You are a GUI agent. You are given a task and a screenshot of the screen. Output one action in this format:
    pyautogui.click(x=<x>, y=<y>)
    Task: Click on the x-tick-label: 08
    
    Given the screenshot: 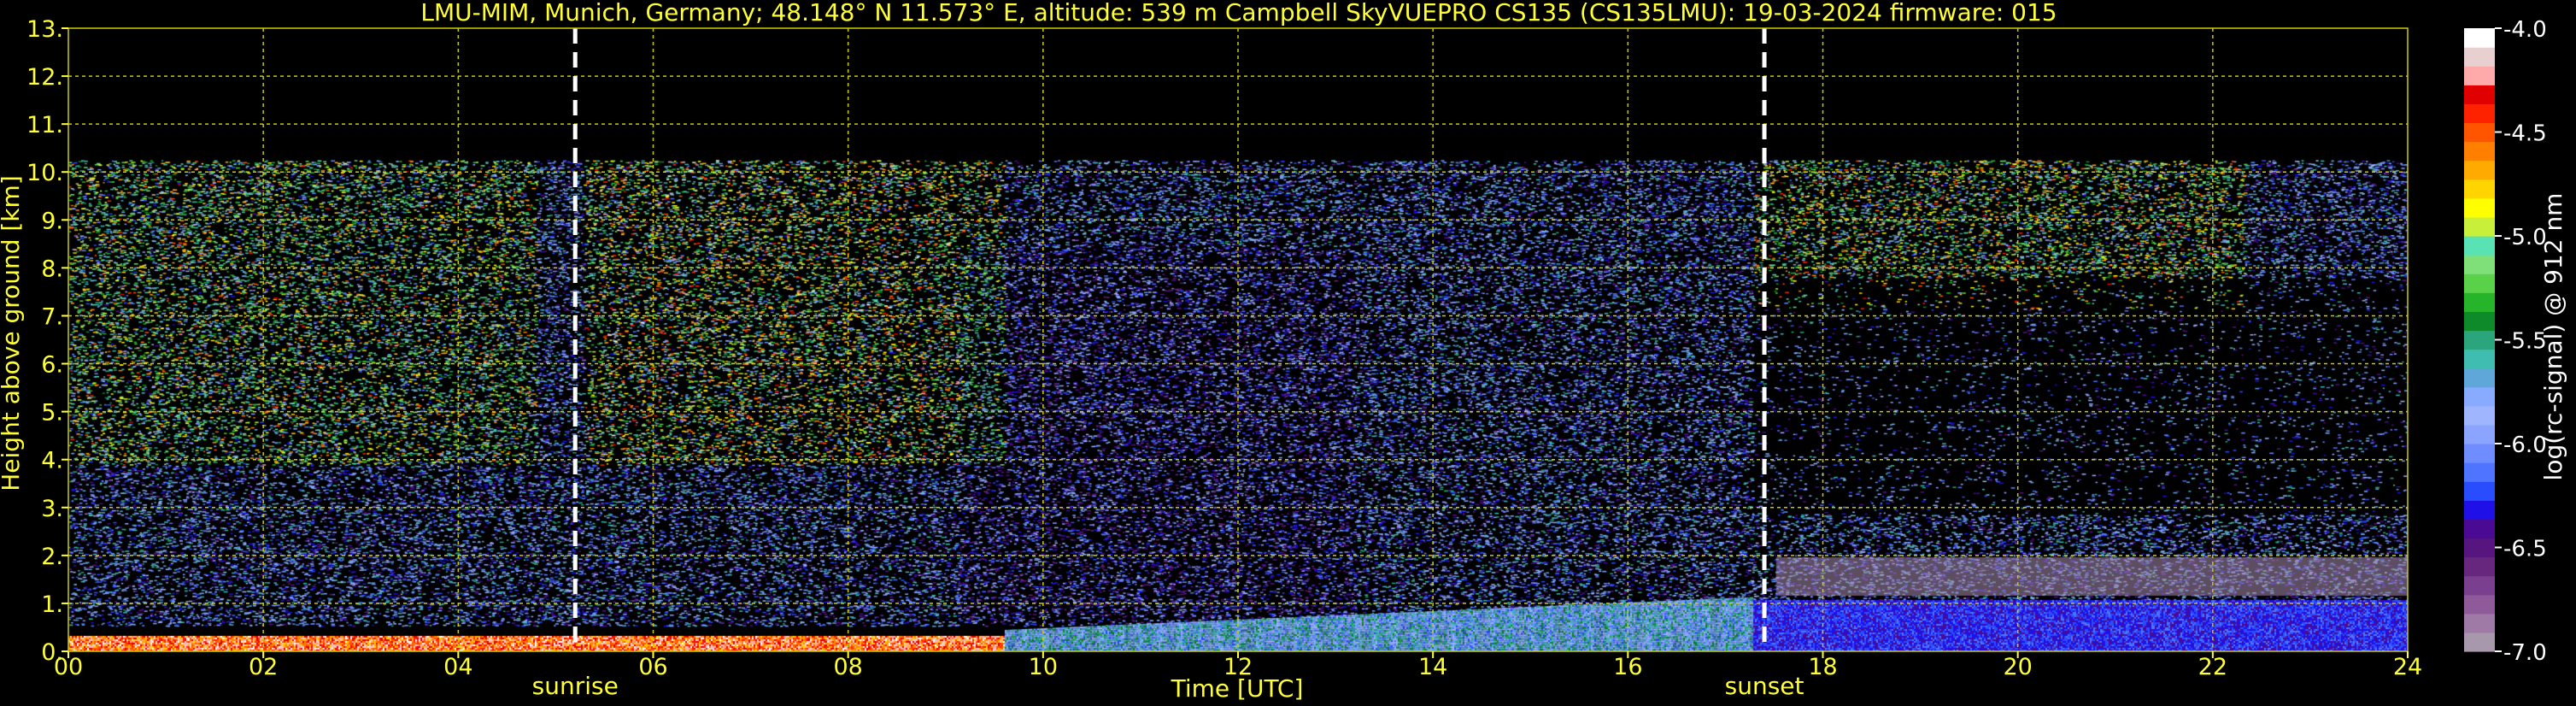 What is the action you would take?
    pyautogui.click(x=847, y=667)
    